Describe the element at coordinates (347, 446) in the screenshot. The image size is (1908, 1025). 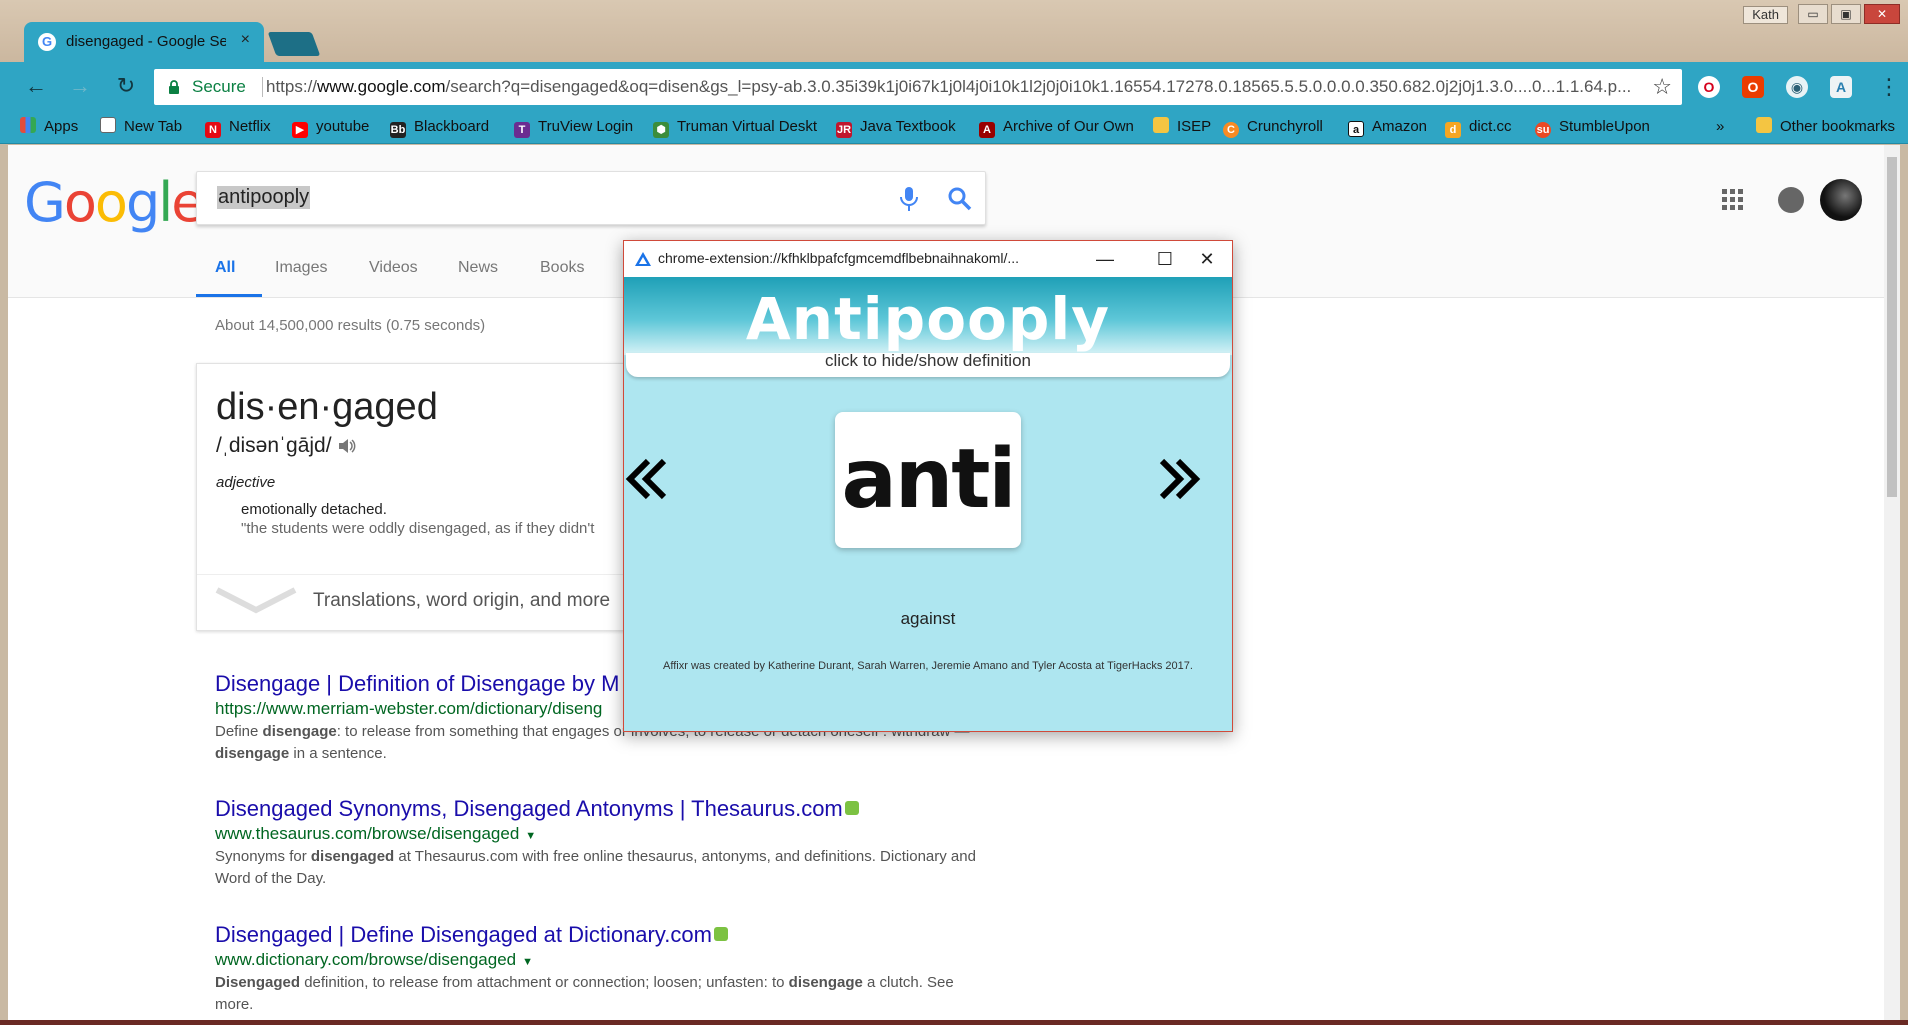
I see `speaker-icon` at that location.